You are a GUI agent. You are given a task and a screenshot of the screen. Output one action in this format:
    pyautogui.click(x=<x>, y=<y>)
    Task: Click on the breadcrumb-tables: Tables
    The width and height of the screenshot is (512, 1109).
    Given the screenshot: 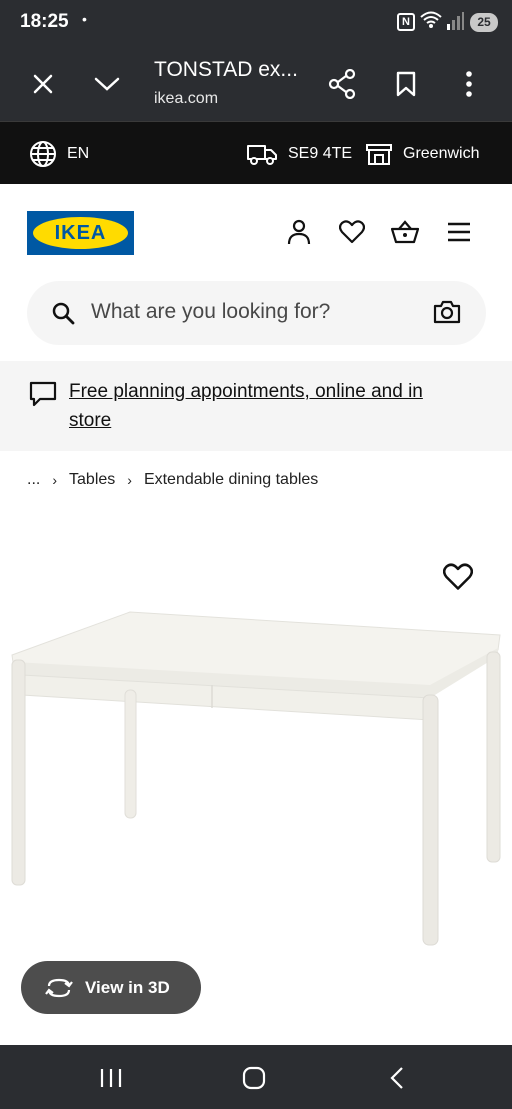 What is the action you would take?
    pyautogui.click(x=92, y=480)
    